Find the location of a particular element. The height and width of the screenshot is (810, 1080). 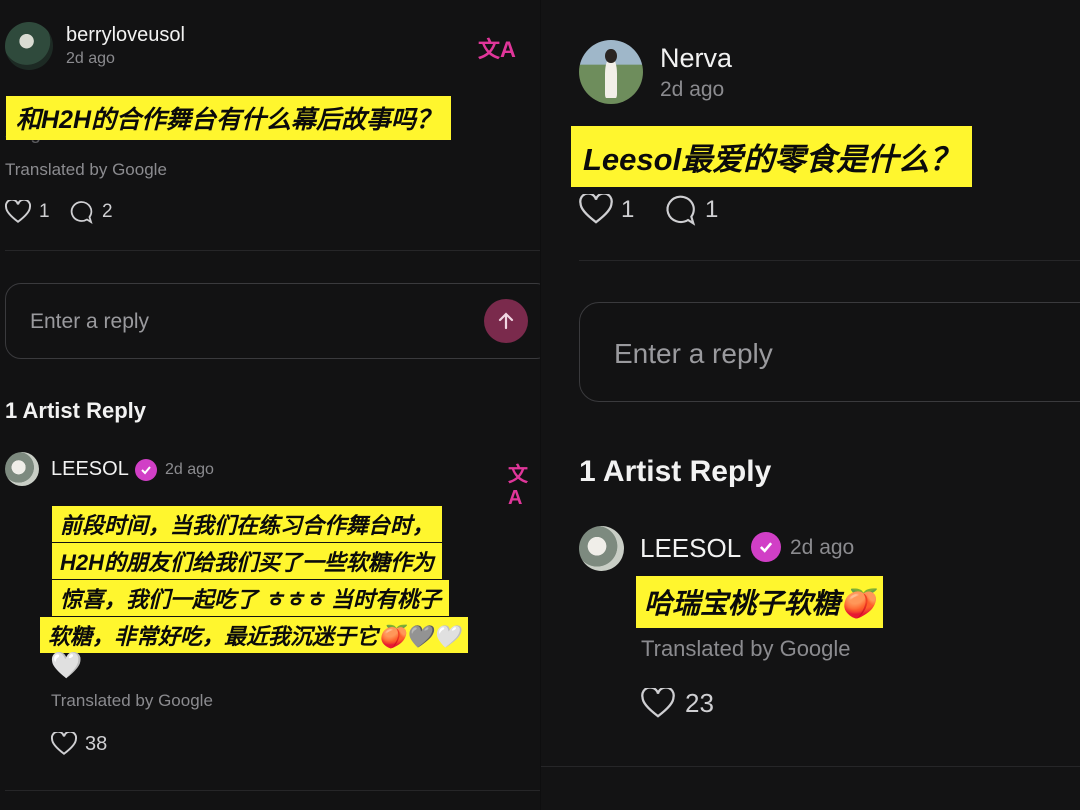

post-username: berryloveusol is located at coordinates (125, 35).